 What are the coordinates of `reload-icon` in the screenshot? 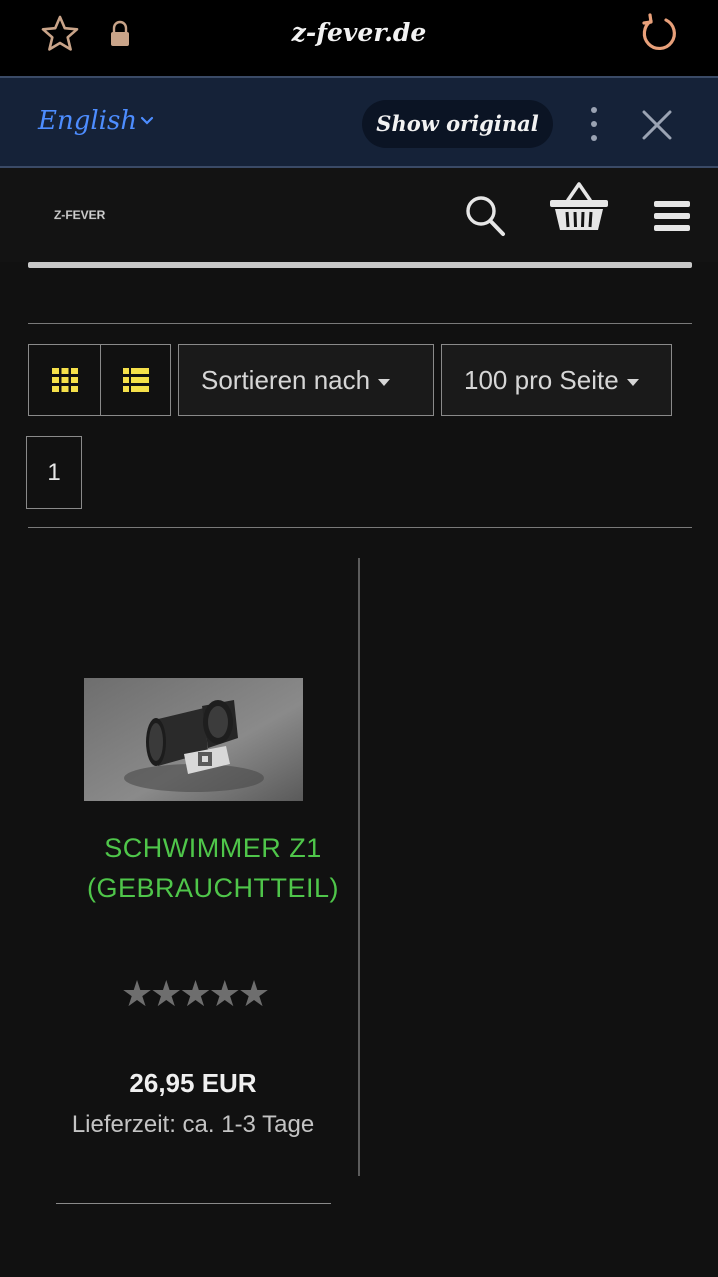 It's located at (659, 33).